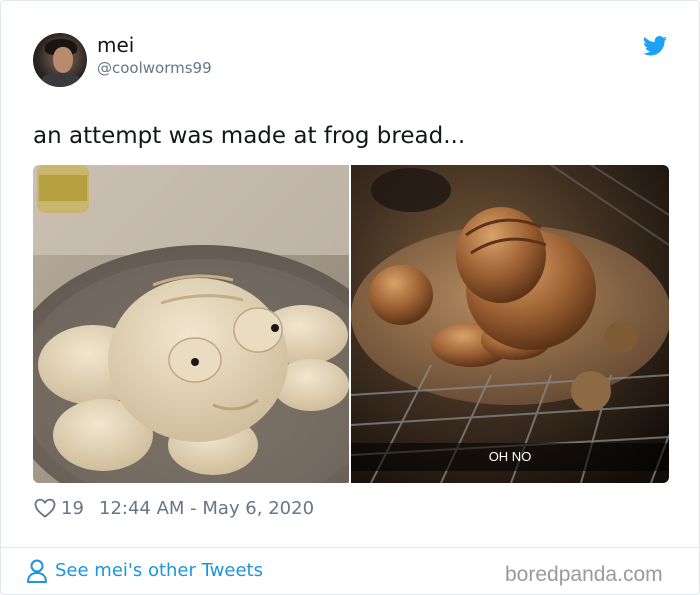 The width and height of the screenshot is (700, 595). What do you see at coordinates (655, 46) in the screenshot?
I see `twitter-bird-icon` at bounding box center [655, 46].